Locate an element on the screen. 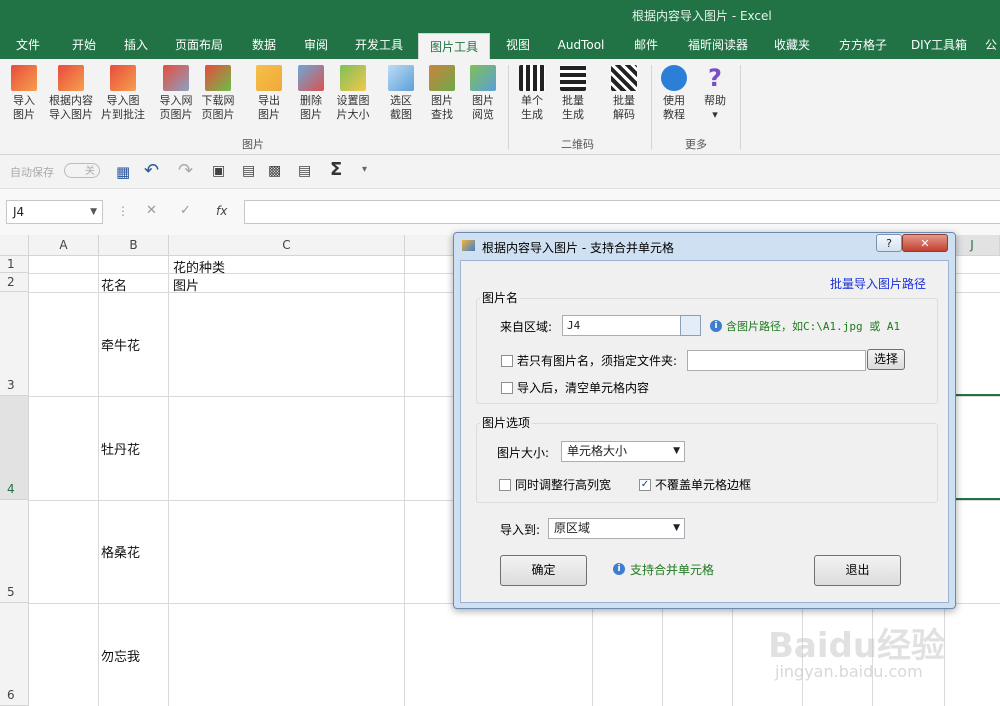 The width and height of the screenshot is (1000, 706). folder-input is located at coordinates (776, 360).